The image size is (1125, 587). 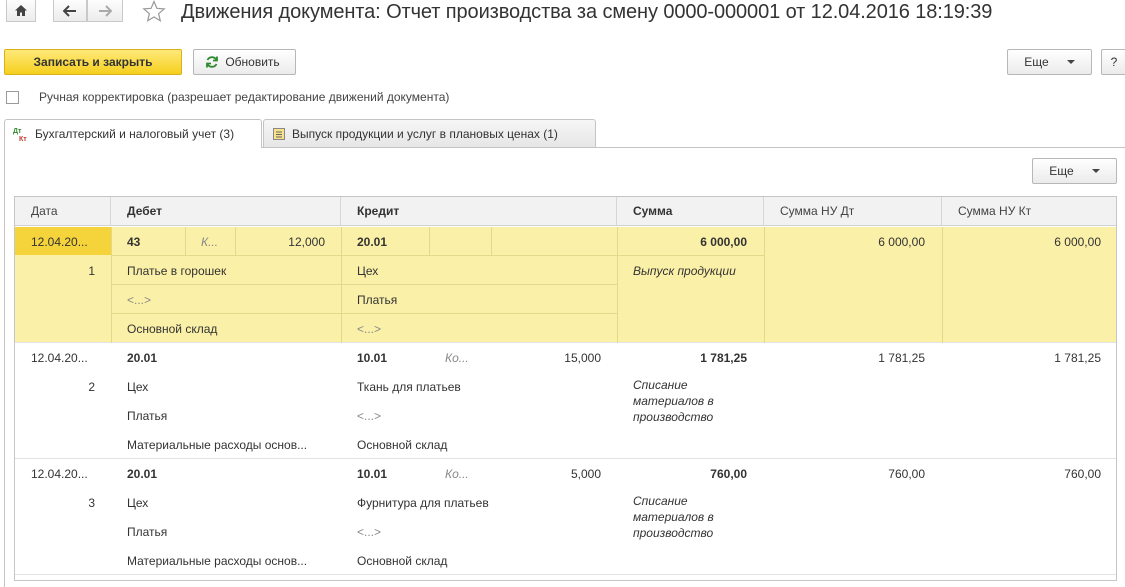 What do you see at coordinates (212, 62) in the screenshot?
I see `refresh-icon` at bounding box center [212, 62].